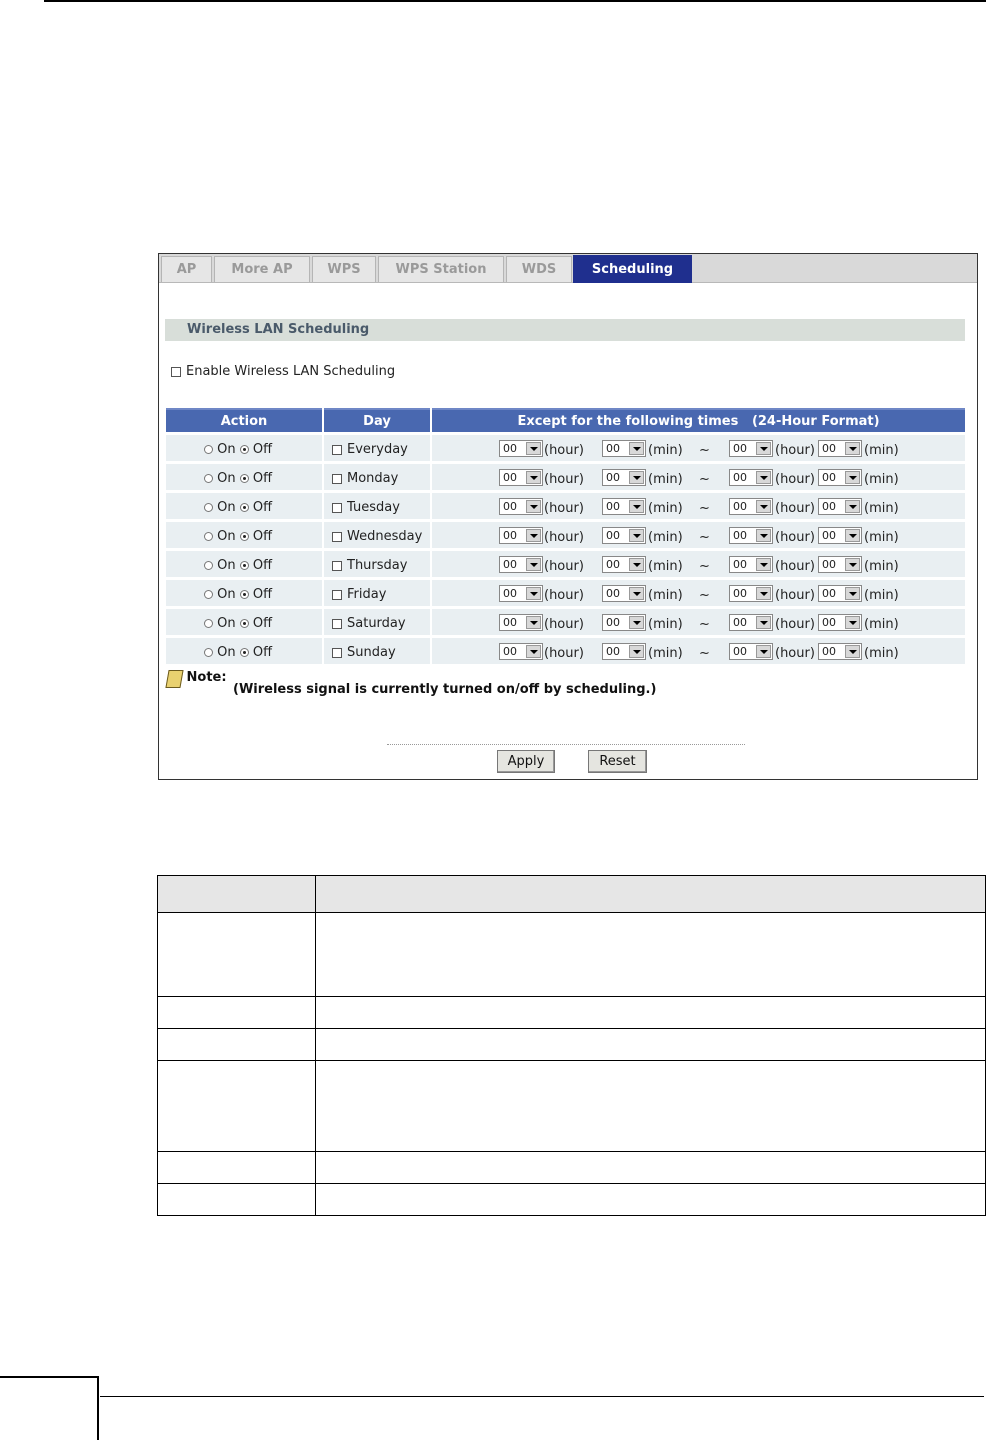 Image resolution: width=986 pixels, height=1440 pixels. I want to click on tab-wds: WDS, so click(539, 269).